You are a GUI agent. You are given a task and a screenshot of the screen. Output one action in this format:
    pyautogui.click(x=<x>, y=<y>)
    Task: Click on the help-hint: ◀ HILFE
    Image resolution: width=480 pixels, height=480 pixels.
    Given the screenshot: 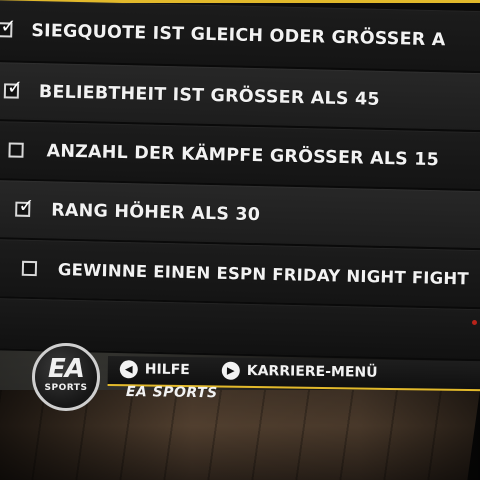 What is the action you would take?
    pyautogui.click(x=154, y=369)
    